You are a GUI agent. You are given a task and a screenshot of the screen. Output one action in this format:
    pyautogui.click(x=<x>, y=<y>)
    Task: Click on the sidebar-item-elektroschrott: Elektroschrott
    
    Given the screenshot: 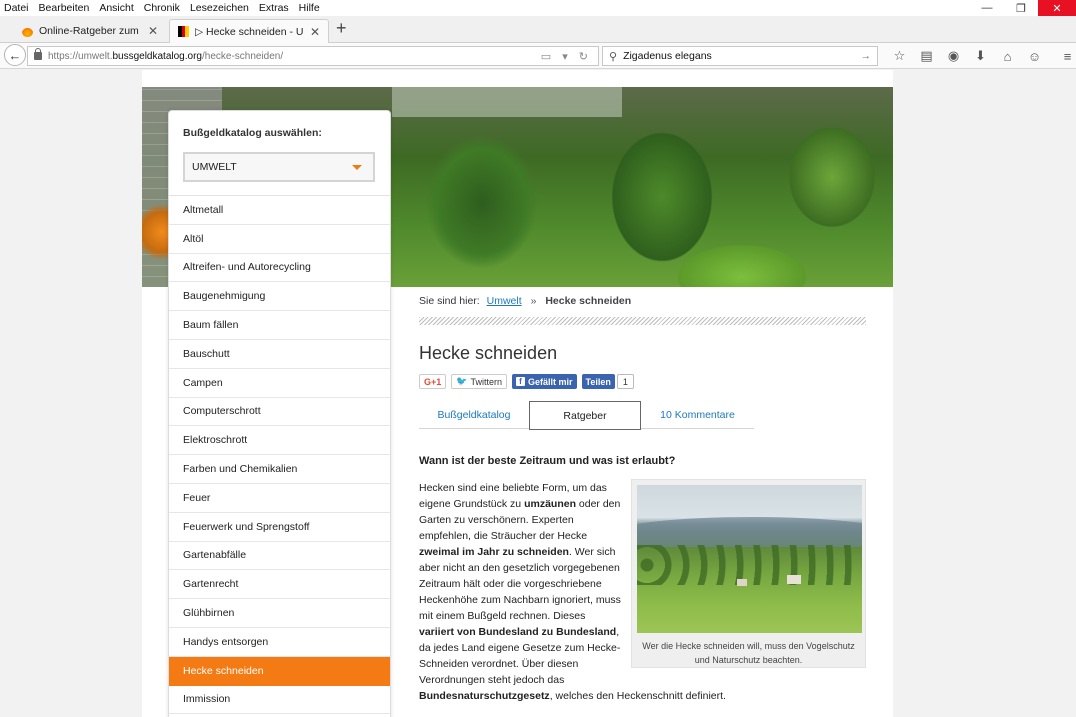 What is the action you would take?
    pyautogui.click(x=279, y=441)
    